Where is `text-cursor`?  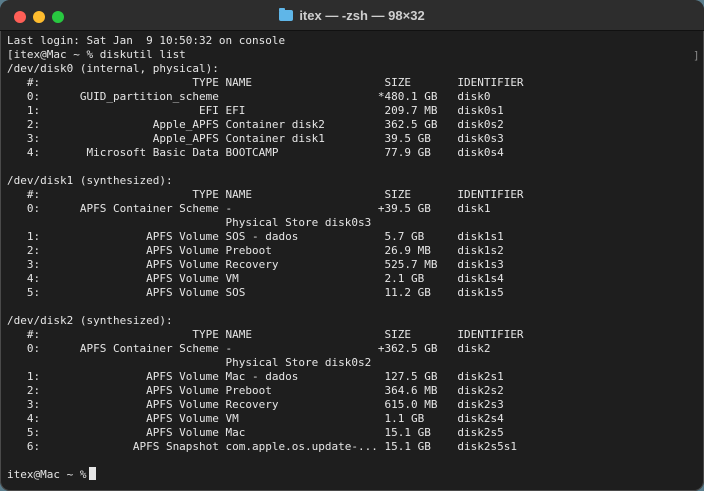 text-cursor is located at coordinates (93, 473).